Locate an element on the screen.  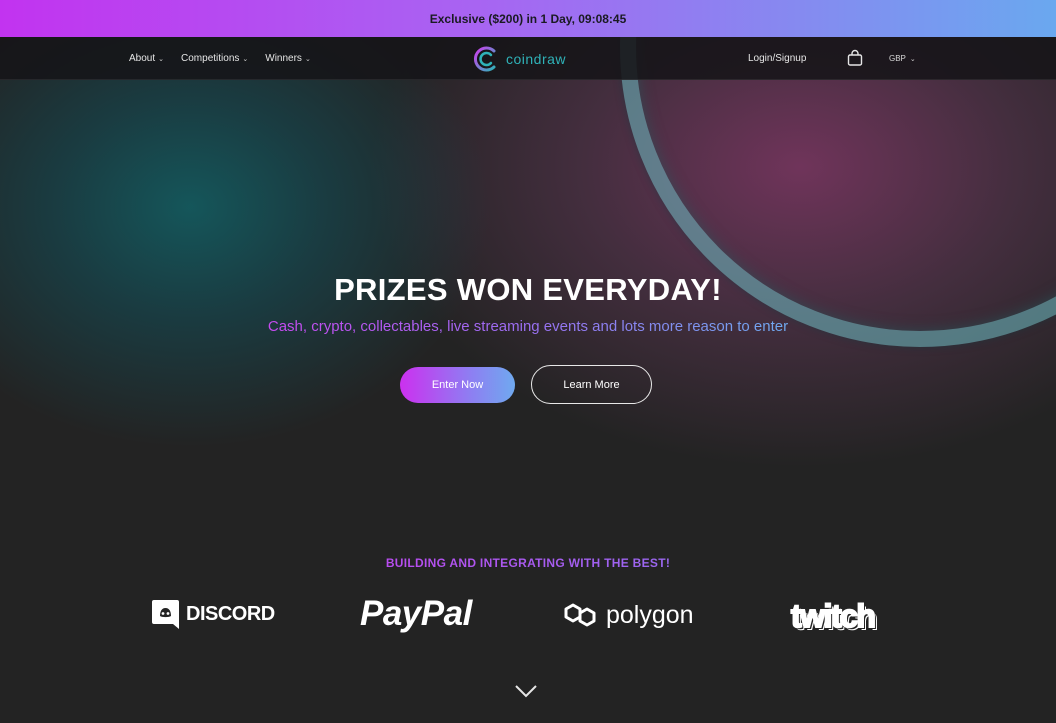
nav-item-label: Competitions is located at coordinates (210, 58).